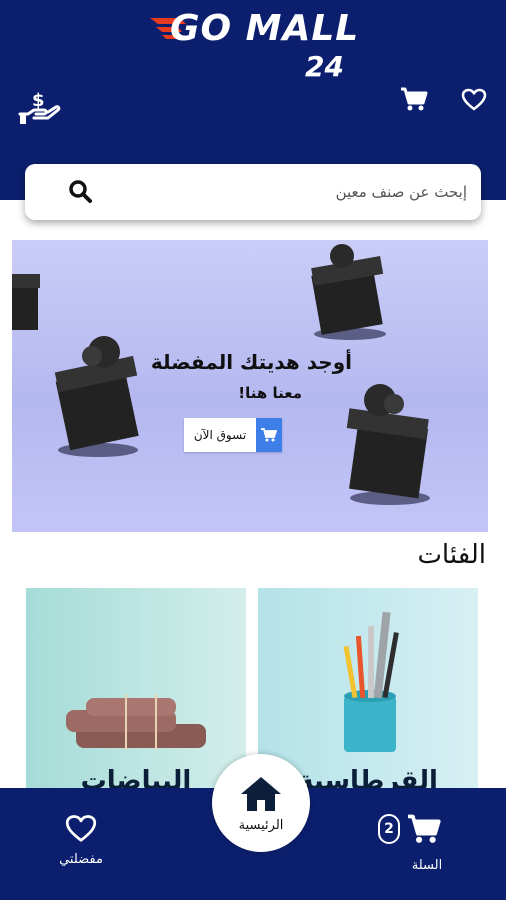  What do you see at coordinates (136, 693) in the screenshot?
I see `category-card-linens: البياضات` at bounding box center [136, 693].